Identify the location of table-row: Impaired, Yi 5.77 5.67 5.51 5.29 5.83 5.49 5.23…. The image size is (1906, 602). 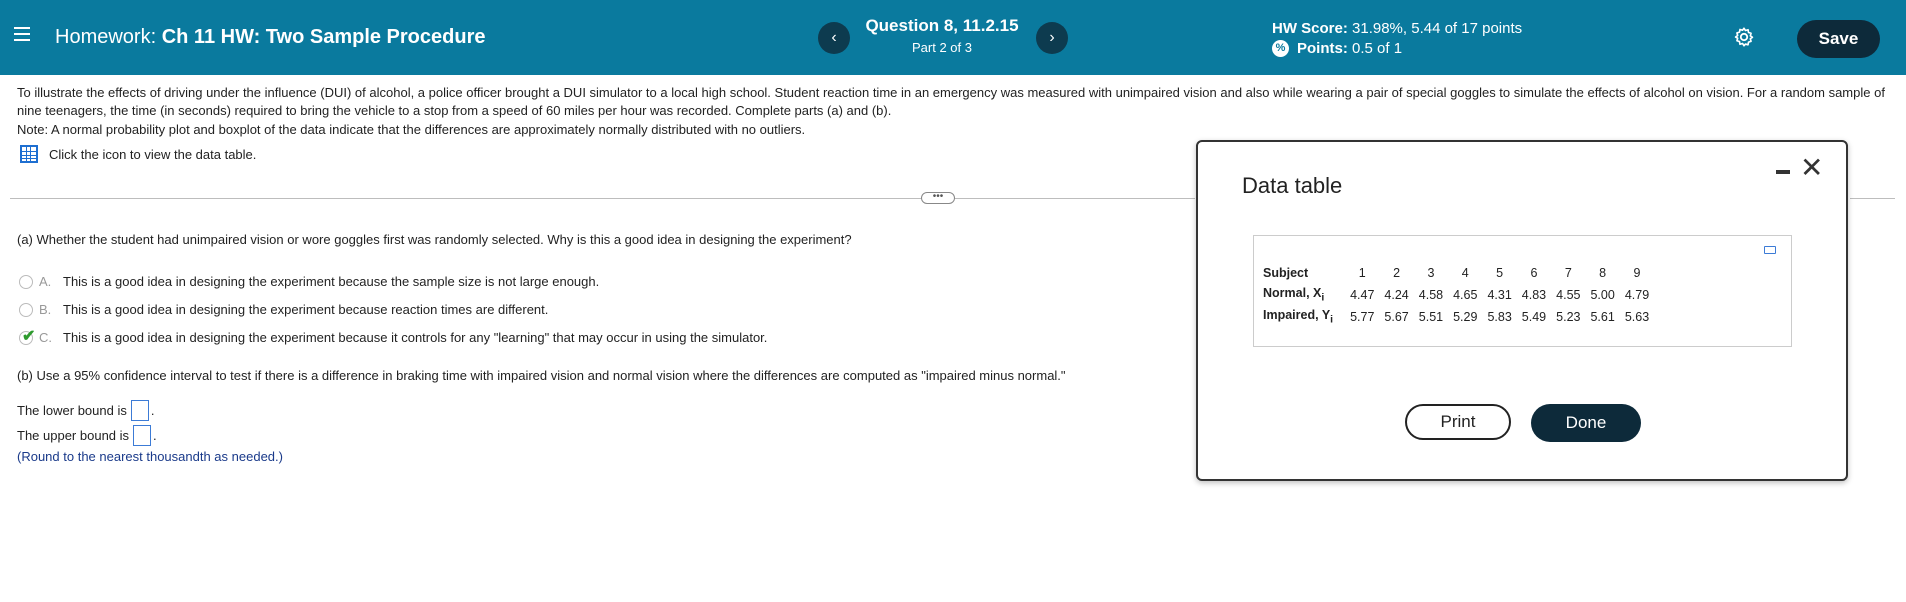
(1456, 317).